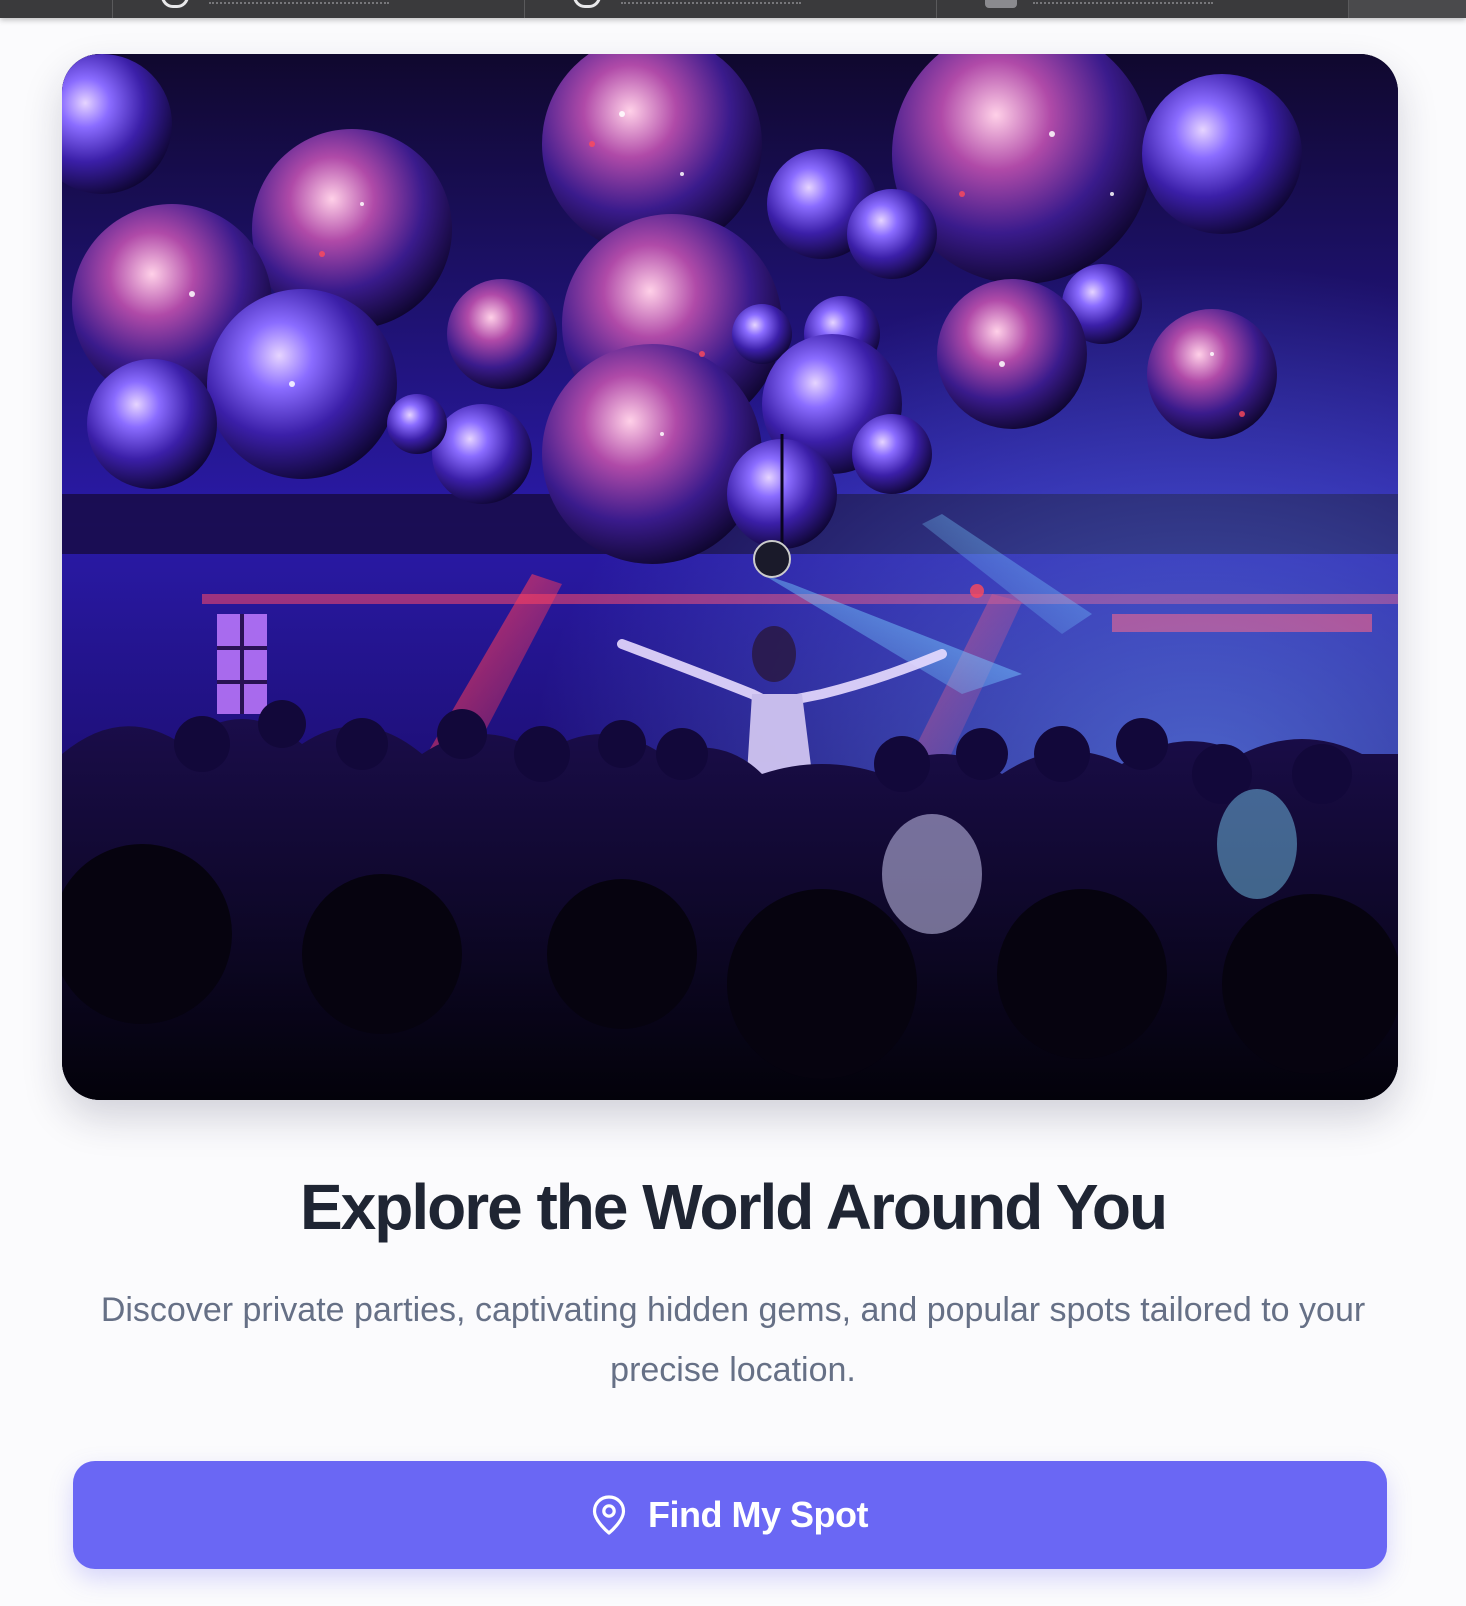 The image size is (1466, 1606). I want to click on map-pin-icon, so click(609, 1515).